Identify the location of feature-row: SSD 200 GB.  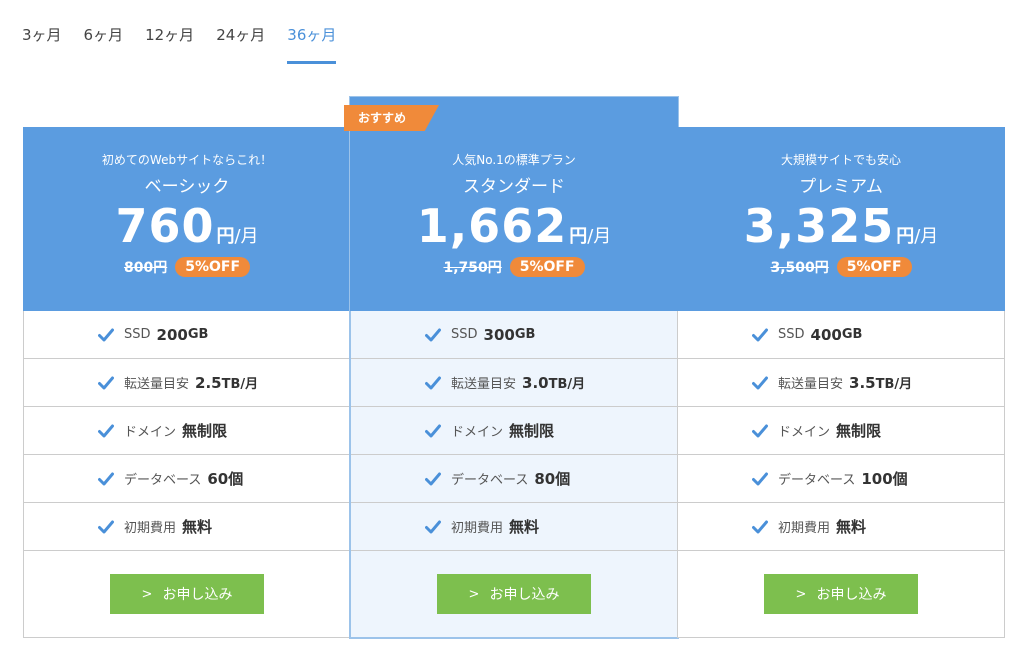
(187, 335).